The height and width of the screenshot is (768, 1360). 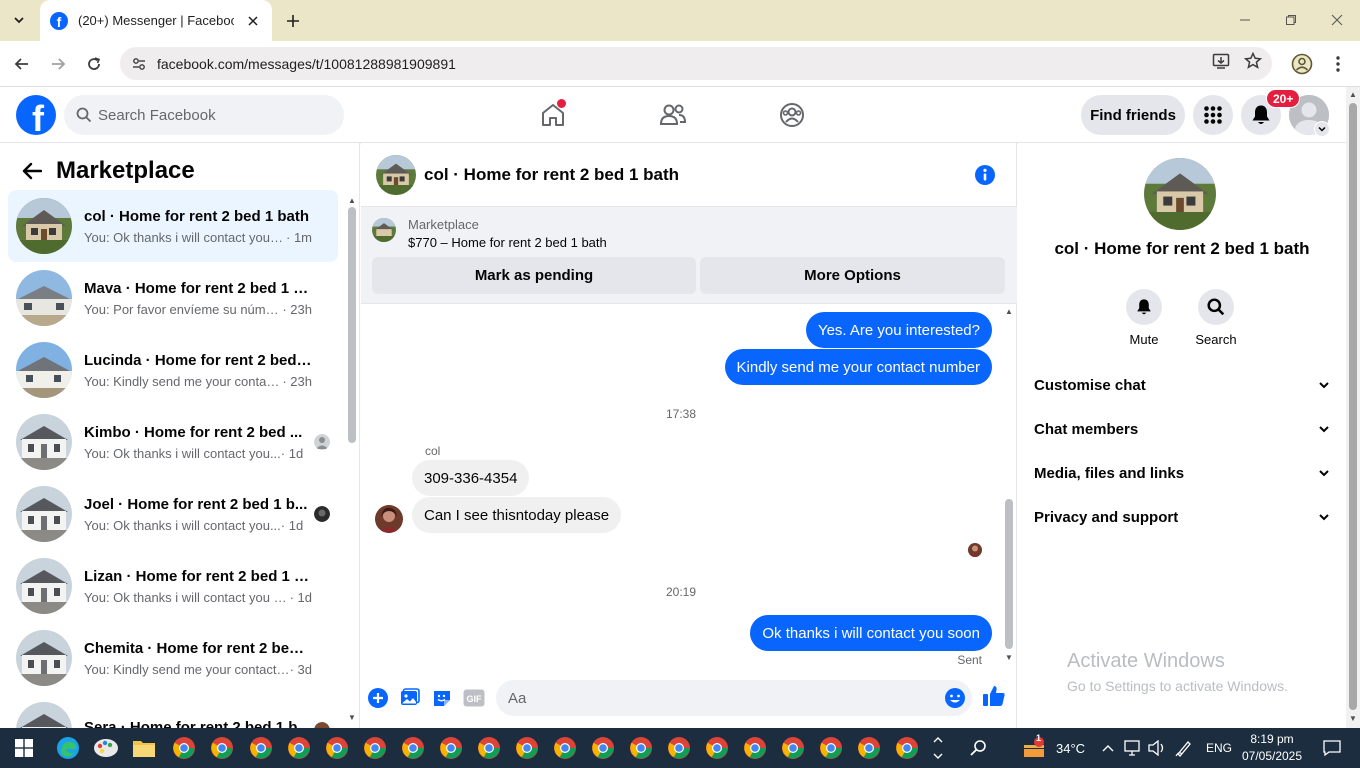 I want to click on customise-chat-section: Customise chat, so click(x=1182, y=385).